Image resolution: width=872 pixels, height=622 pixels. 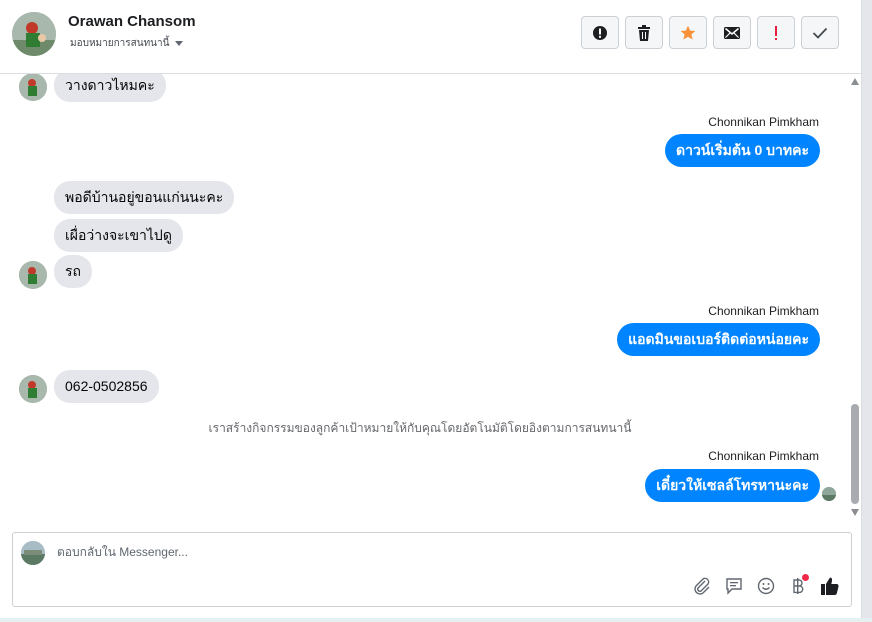 I want to click on delete-button, so click(x=644, y=32).